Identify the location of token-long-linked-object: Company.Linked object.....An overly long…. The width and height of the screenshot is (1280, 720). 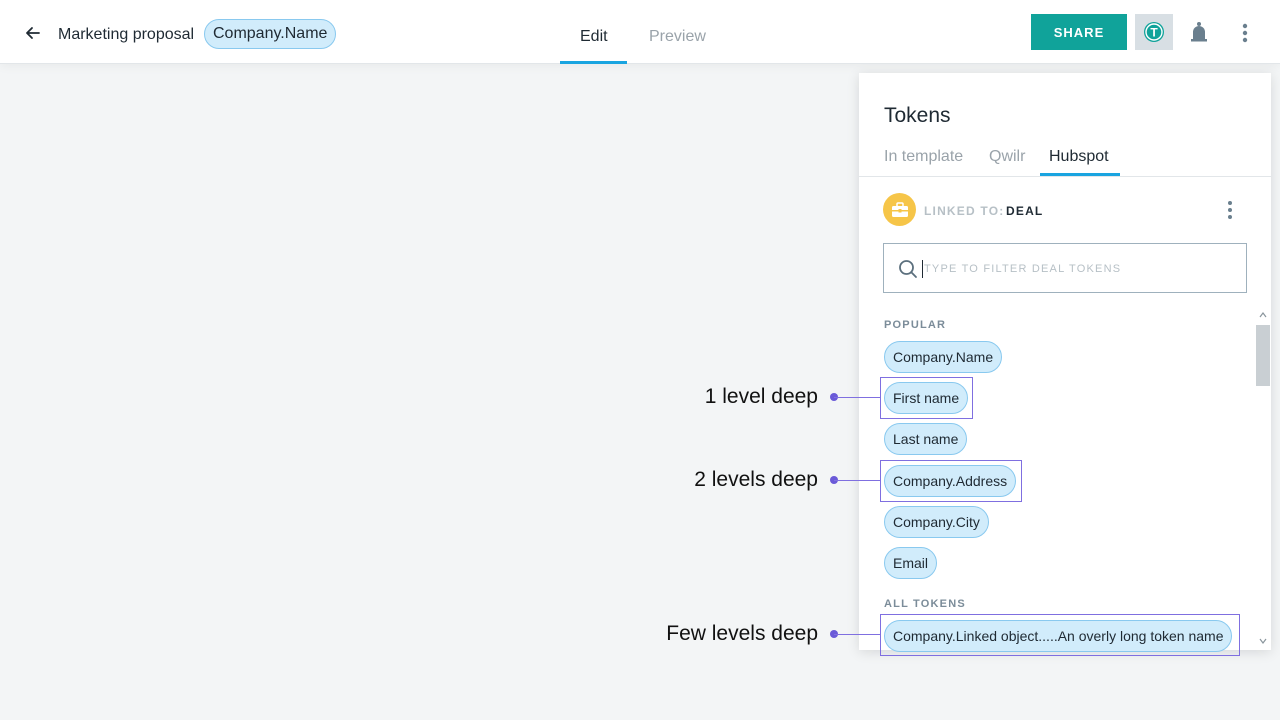
(1058, 636).